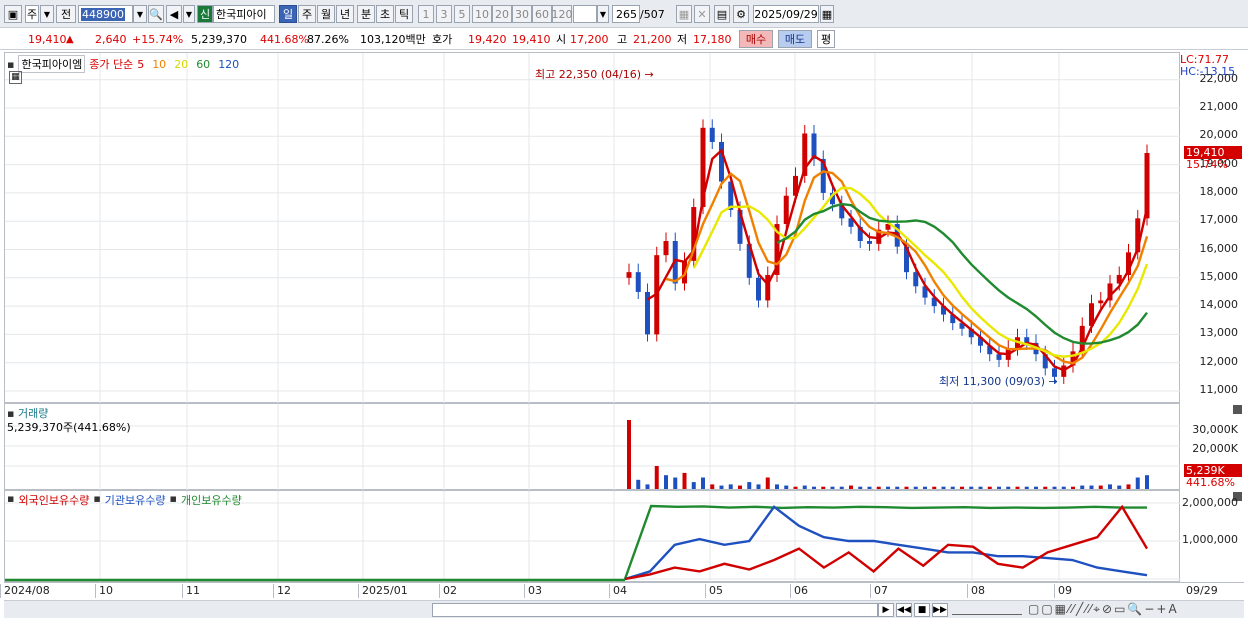 This screenshot has width=1248, height=621. Describe the element at coordinates (786, 210) in the screenshot. I see `candle-body` at that location.